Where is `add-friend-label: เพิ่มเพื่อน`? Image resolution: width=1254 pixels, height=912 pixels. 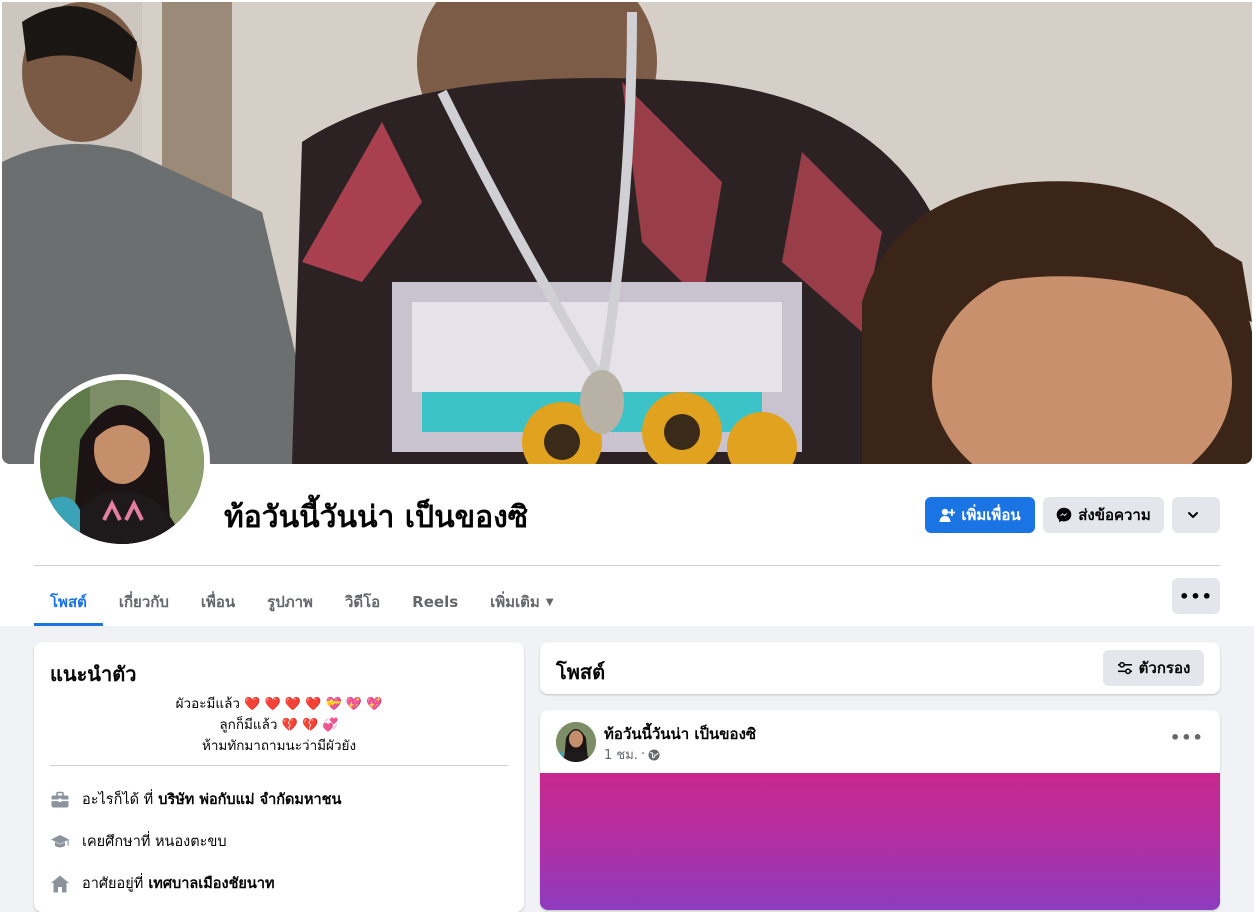 add-friend-label: เพิ่มเพื่อน is located at coordinates (991, 515).